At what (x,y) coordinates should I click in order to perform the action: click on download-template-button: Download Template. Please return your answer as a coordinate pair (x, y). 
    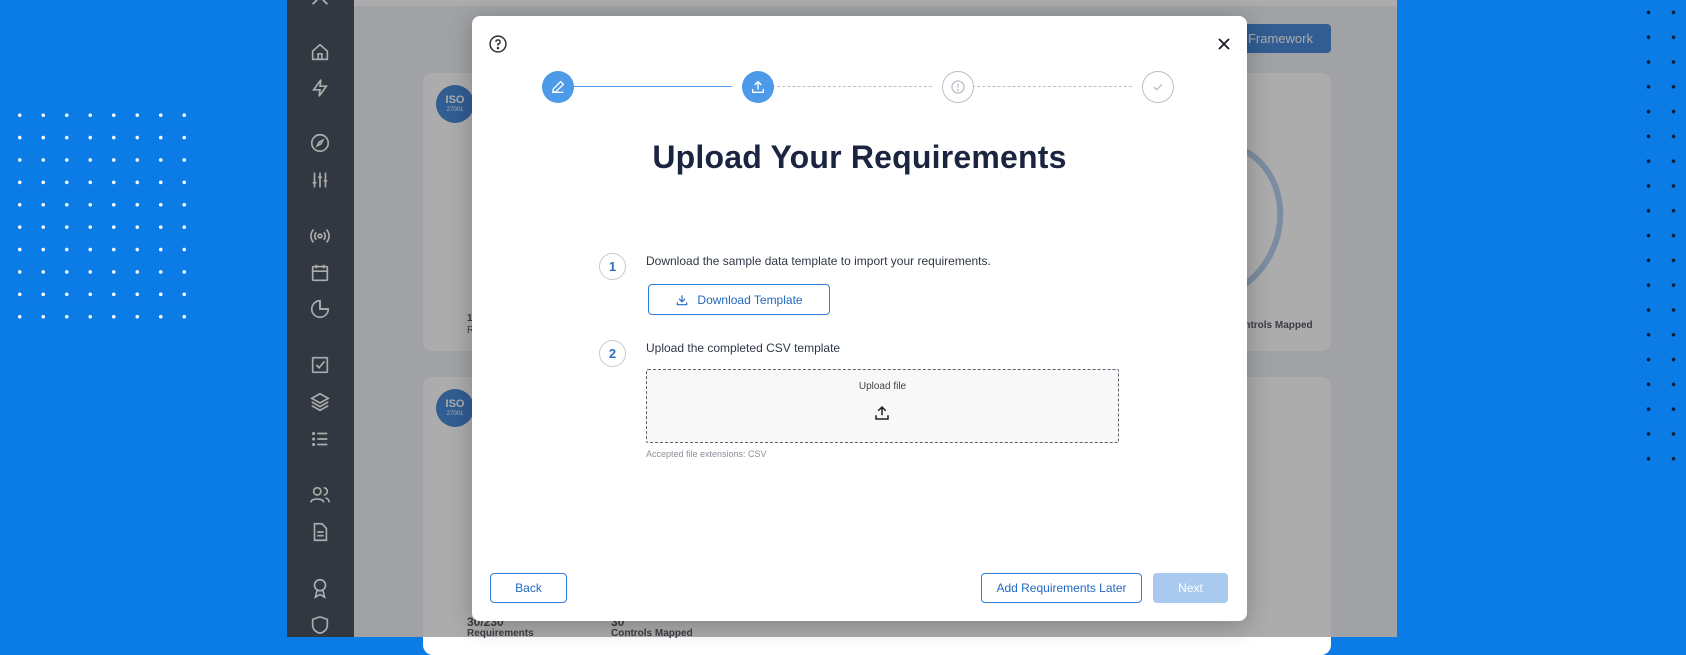
    Looking at the image, I should click on (739, 299).